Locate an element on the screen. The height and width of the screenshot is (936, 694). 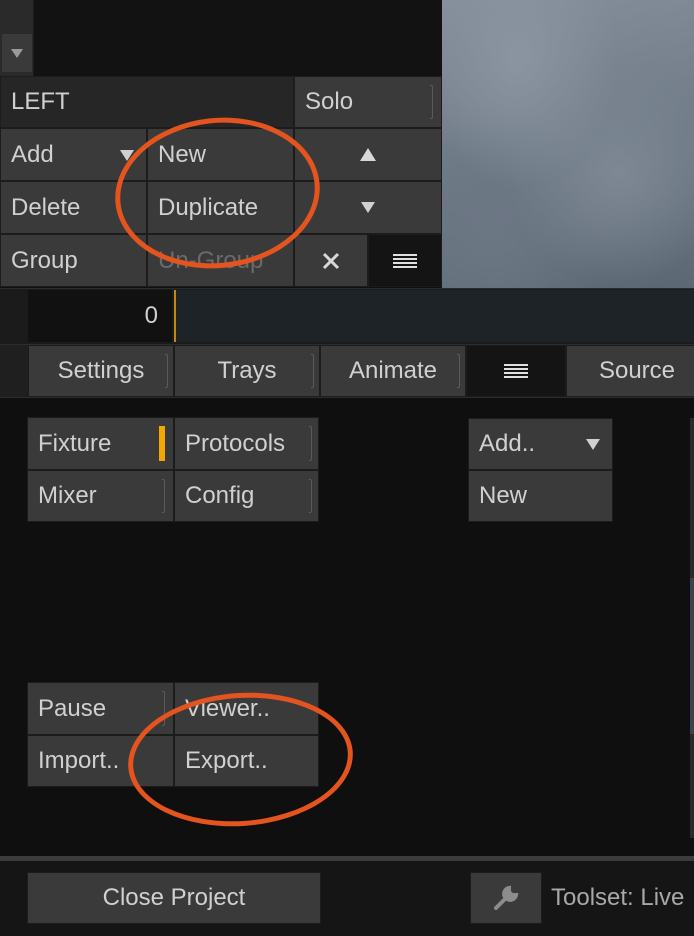
scroll-down-button is located at coordinates (17, 53).